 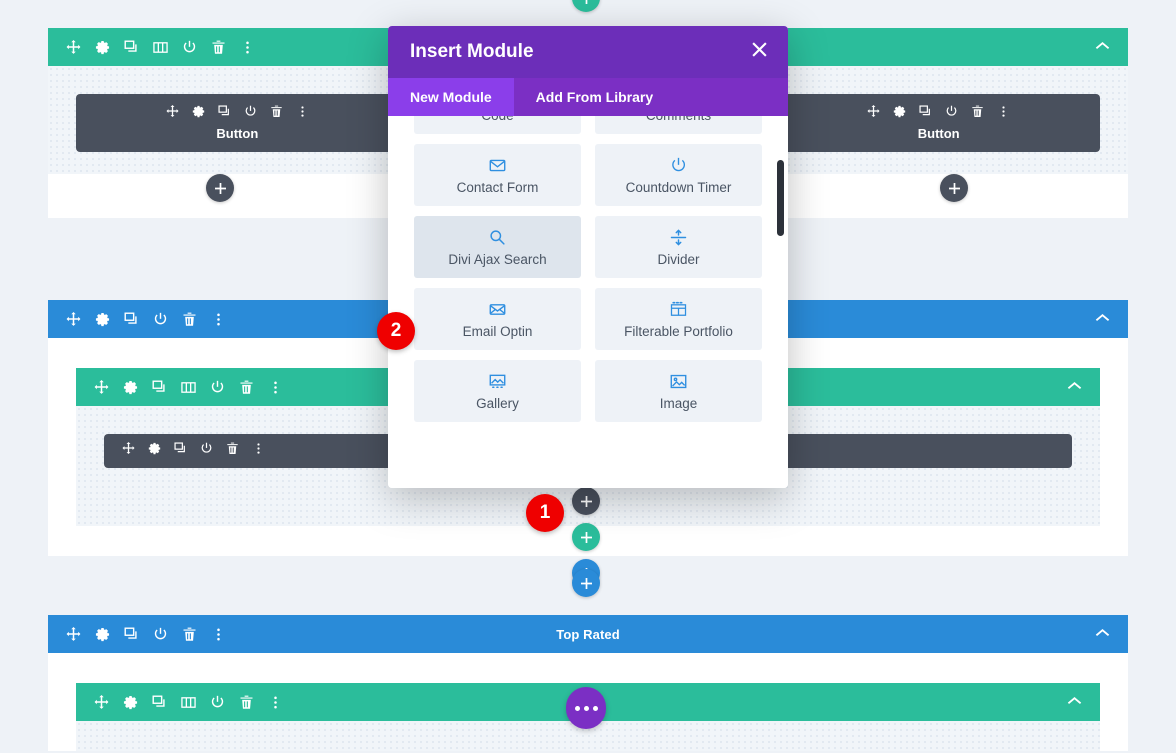 I want to click on module-toolbar-left, so click(x=237, y=114).